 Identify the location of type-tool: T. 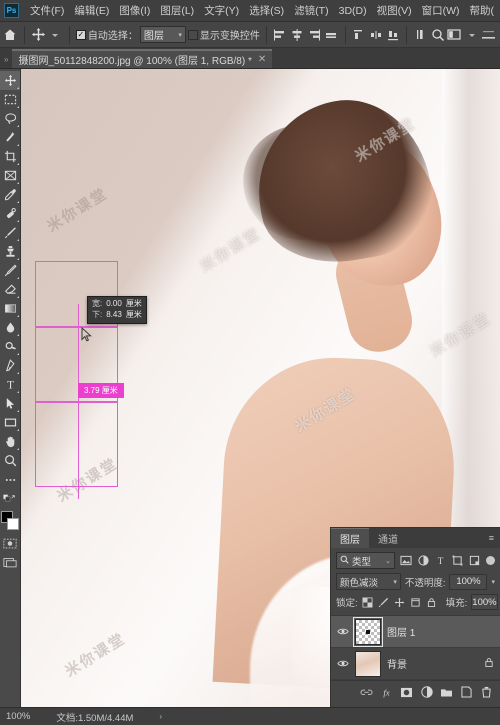
(10, 384).